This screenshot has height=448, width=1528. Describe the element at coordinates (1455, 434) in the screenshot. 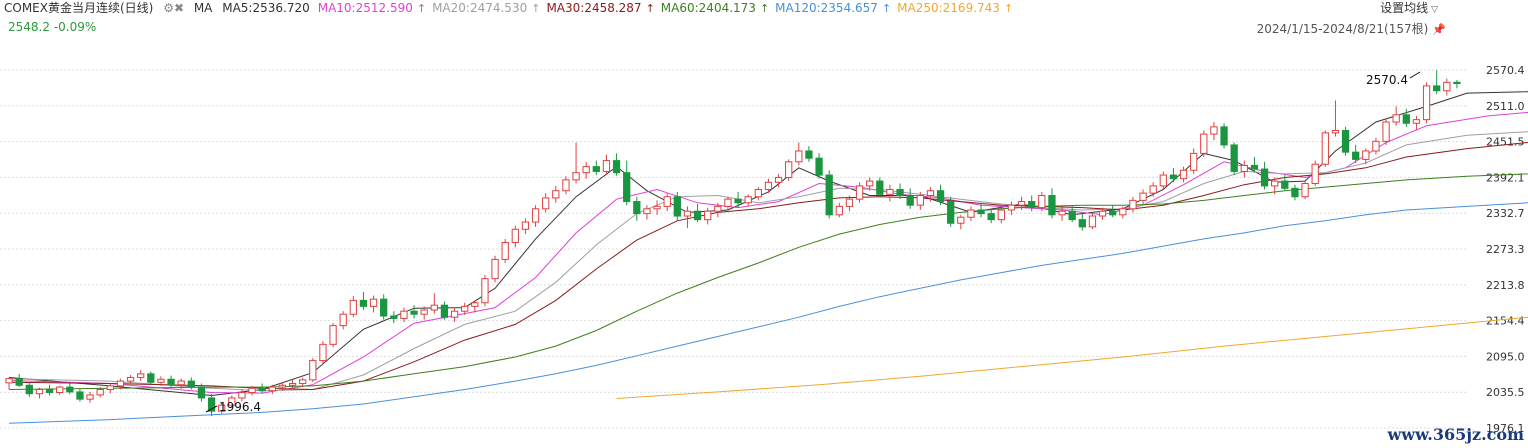

I see `watermark: www.365jz.com` at that location.